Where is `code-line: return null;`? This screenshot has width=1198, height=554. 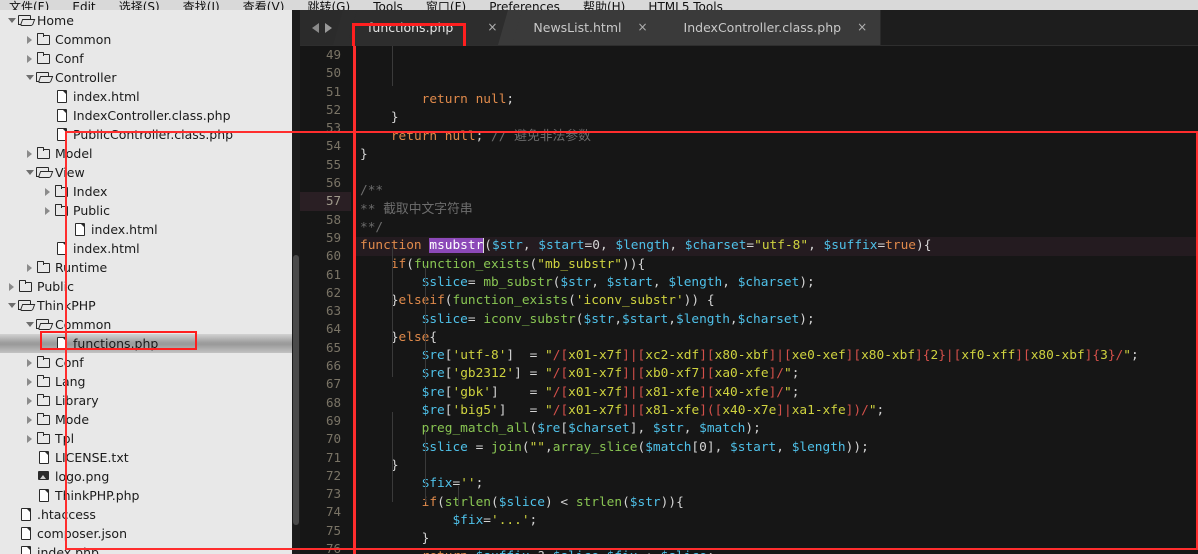
code-line: return null; is located at coordinates (777, 100).